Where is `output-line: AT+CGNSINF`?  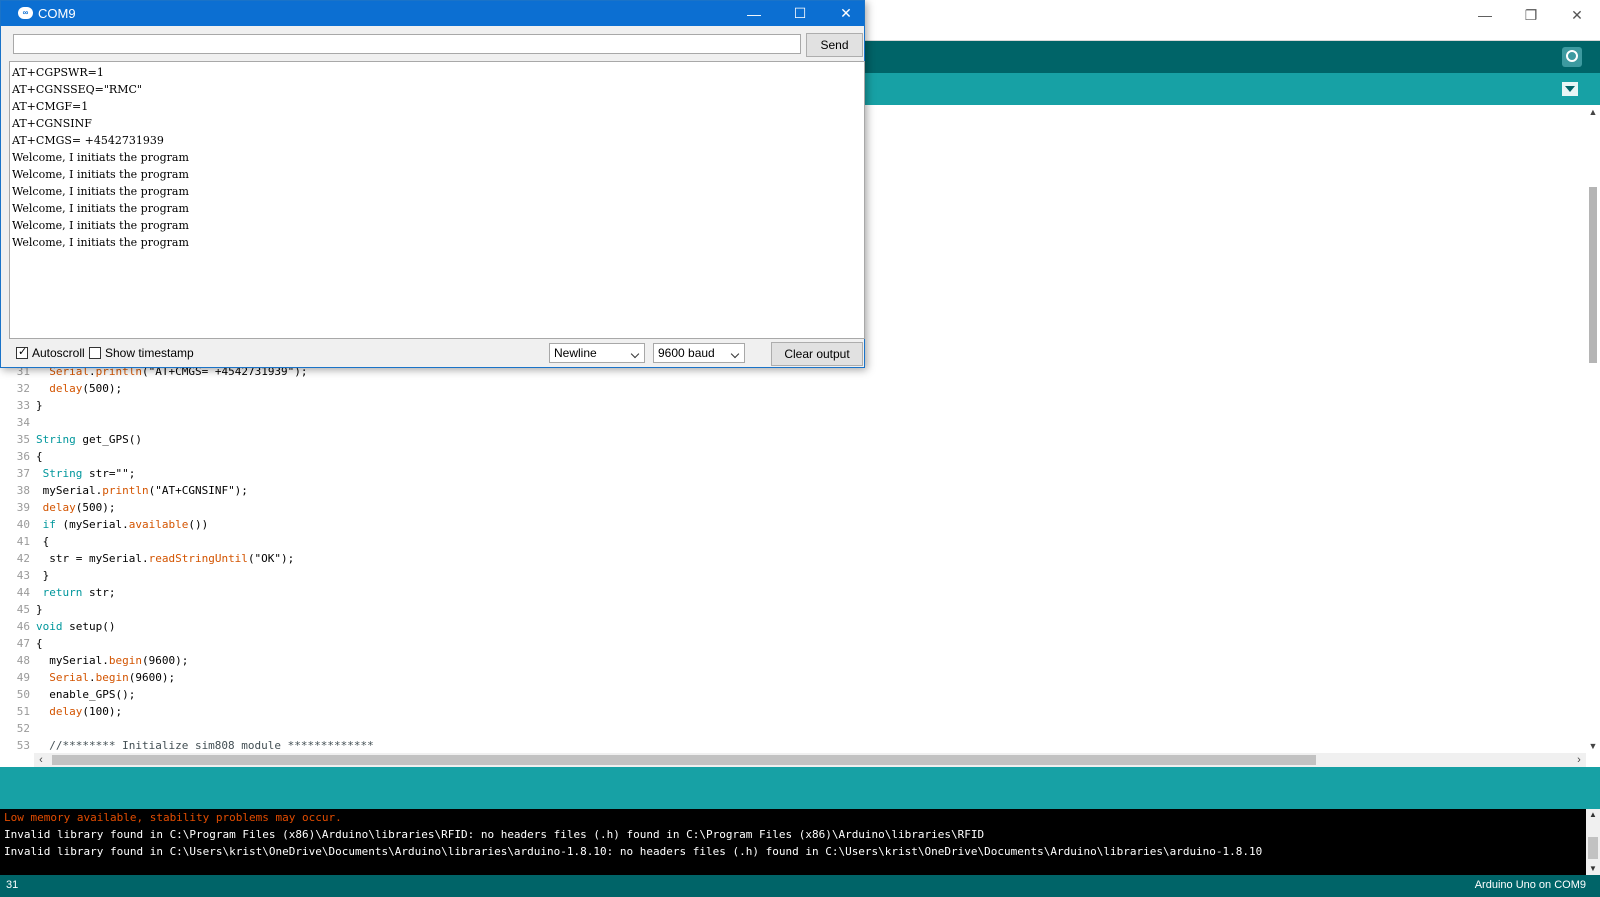
output-line: AT+CGNSINF is located at coordinates (52, 123).